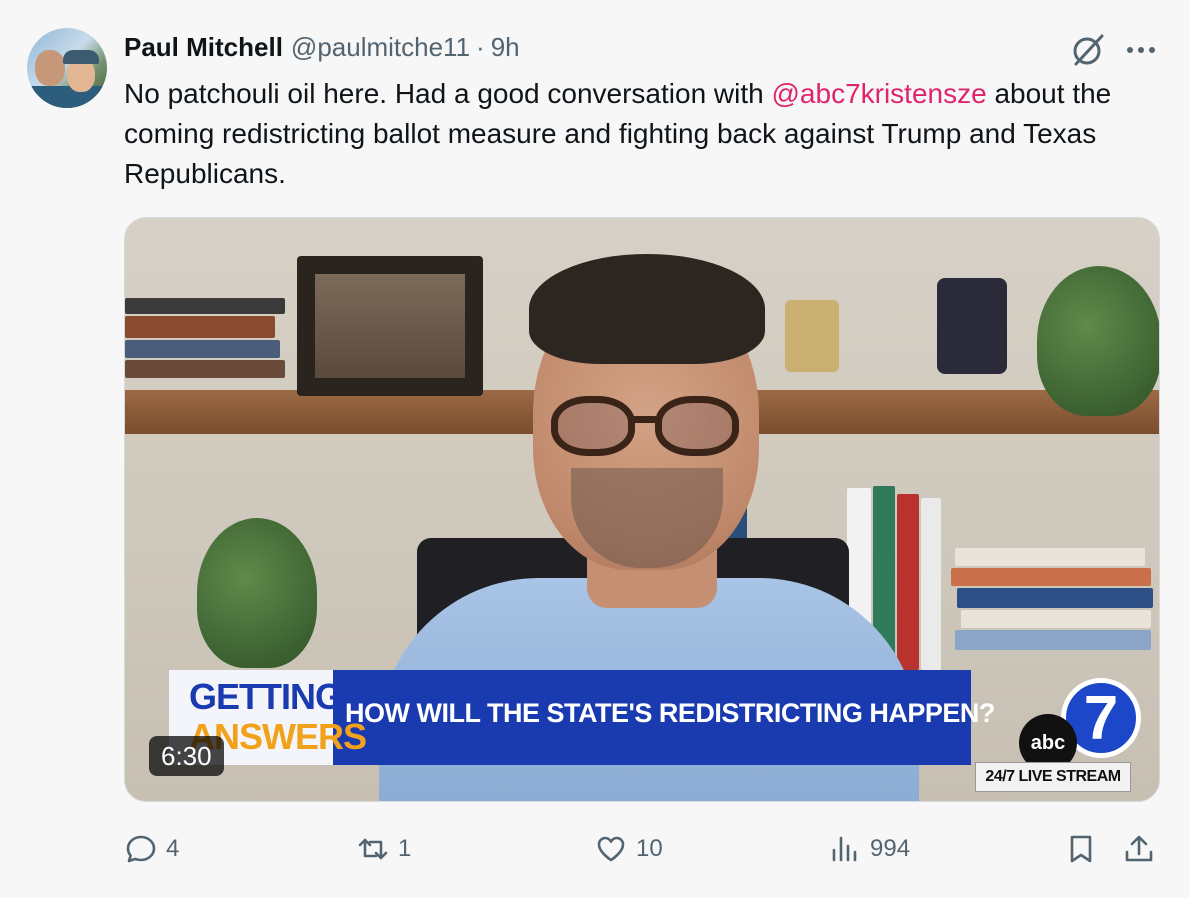 This screenshot has width=1190, height=898. I want to click on tweet-time: 9h, so click(505, 47).